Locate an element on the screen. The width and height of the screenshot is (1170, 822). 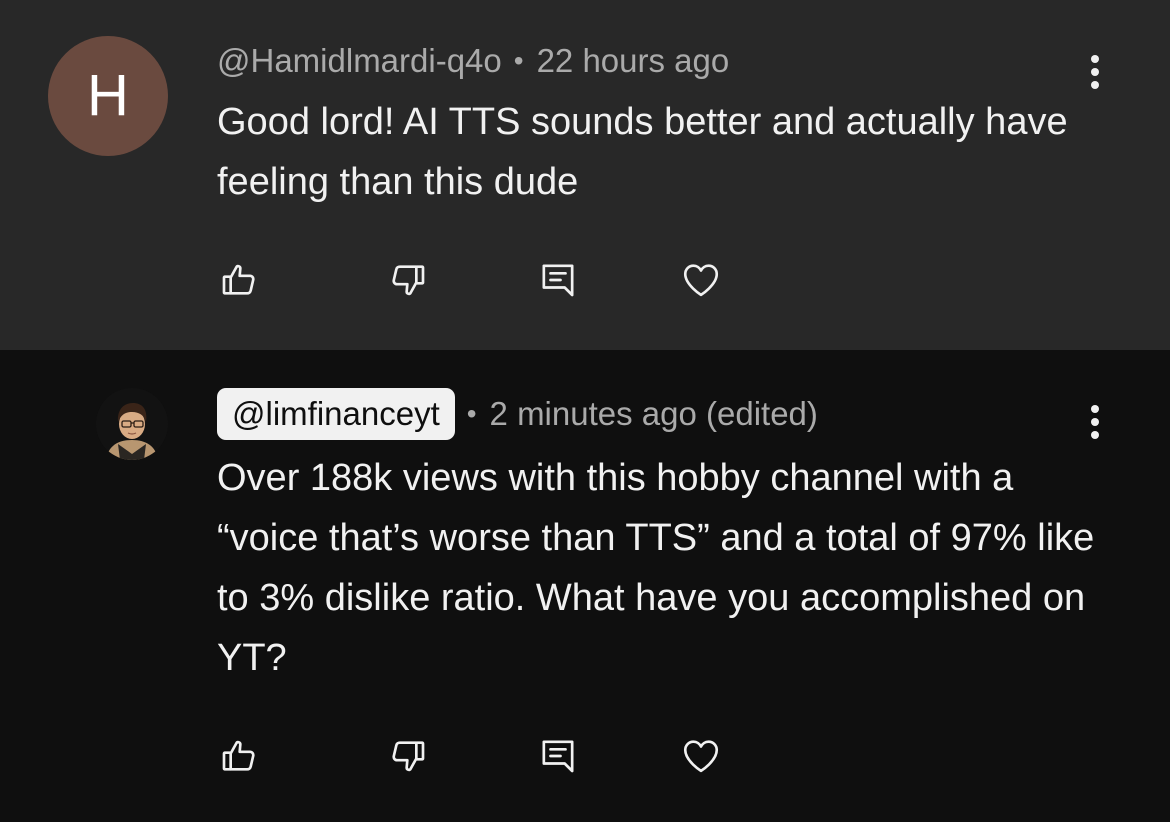
comment-meta: @Hamidlmardi-q4o • 22 hours ago is located at coordinates (473, 61).